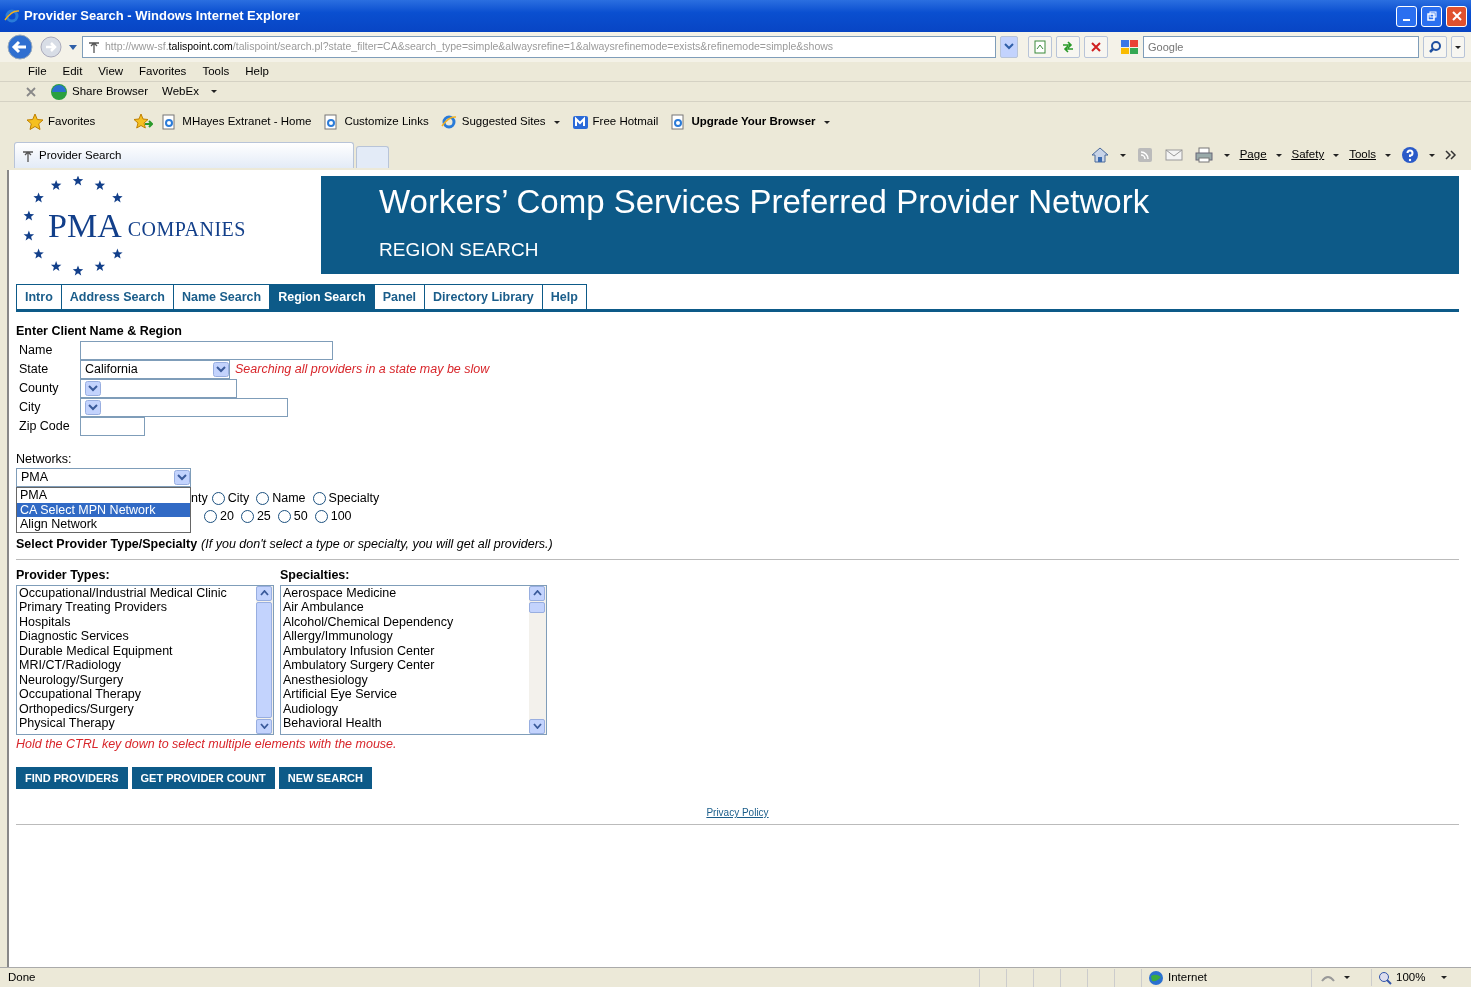 The width and height of the screenshot is (1471, 987). I want to click on search-options-button, so click(1458, 47).